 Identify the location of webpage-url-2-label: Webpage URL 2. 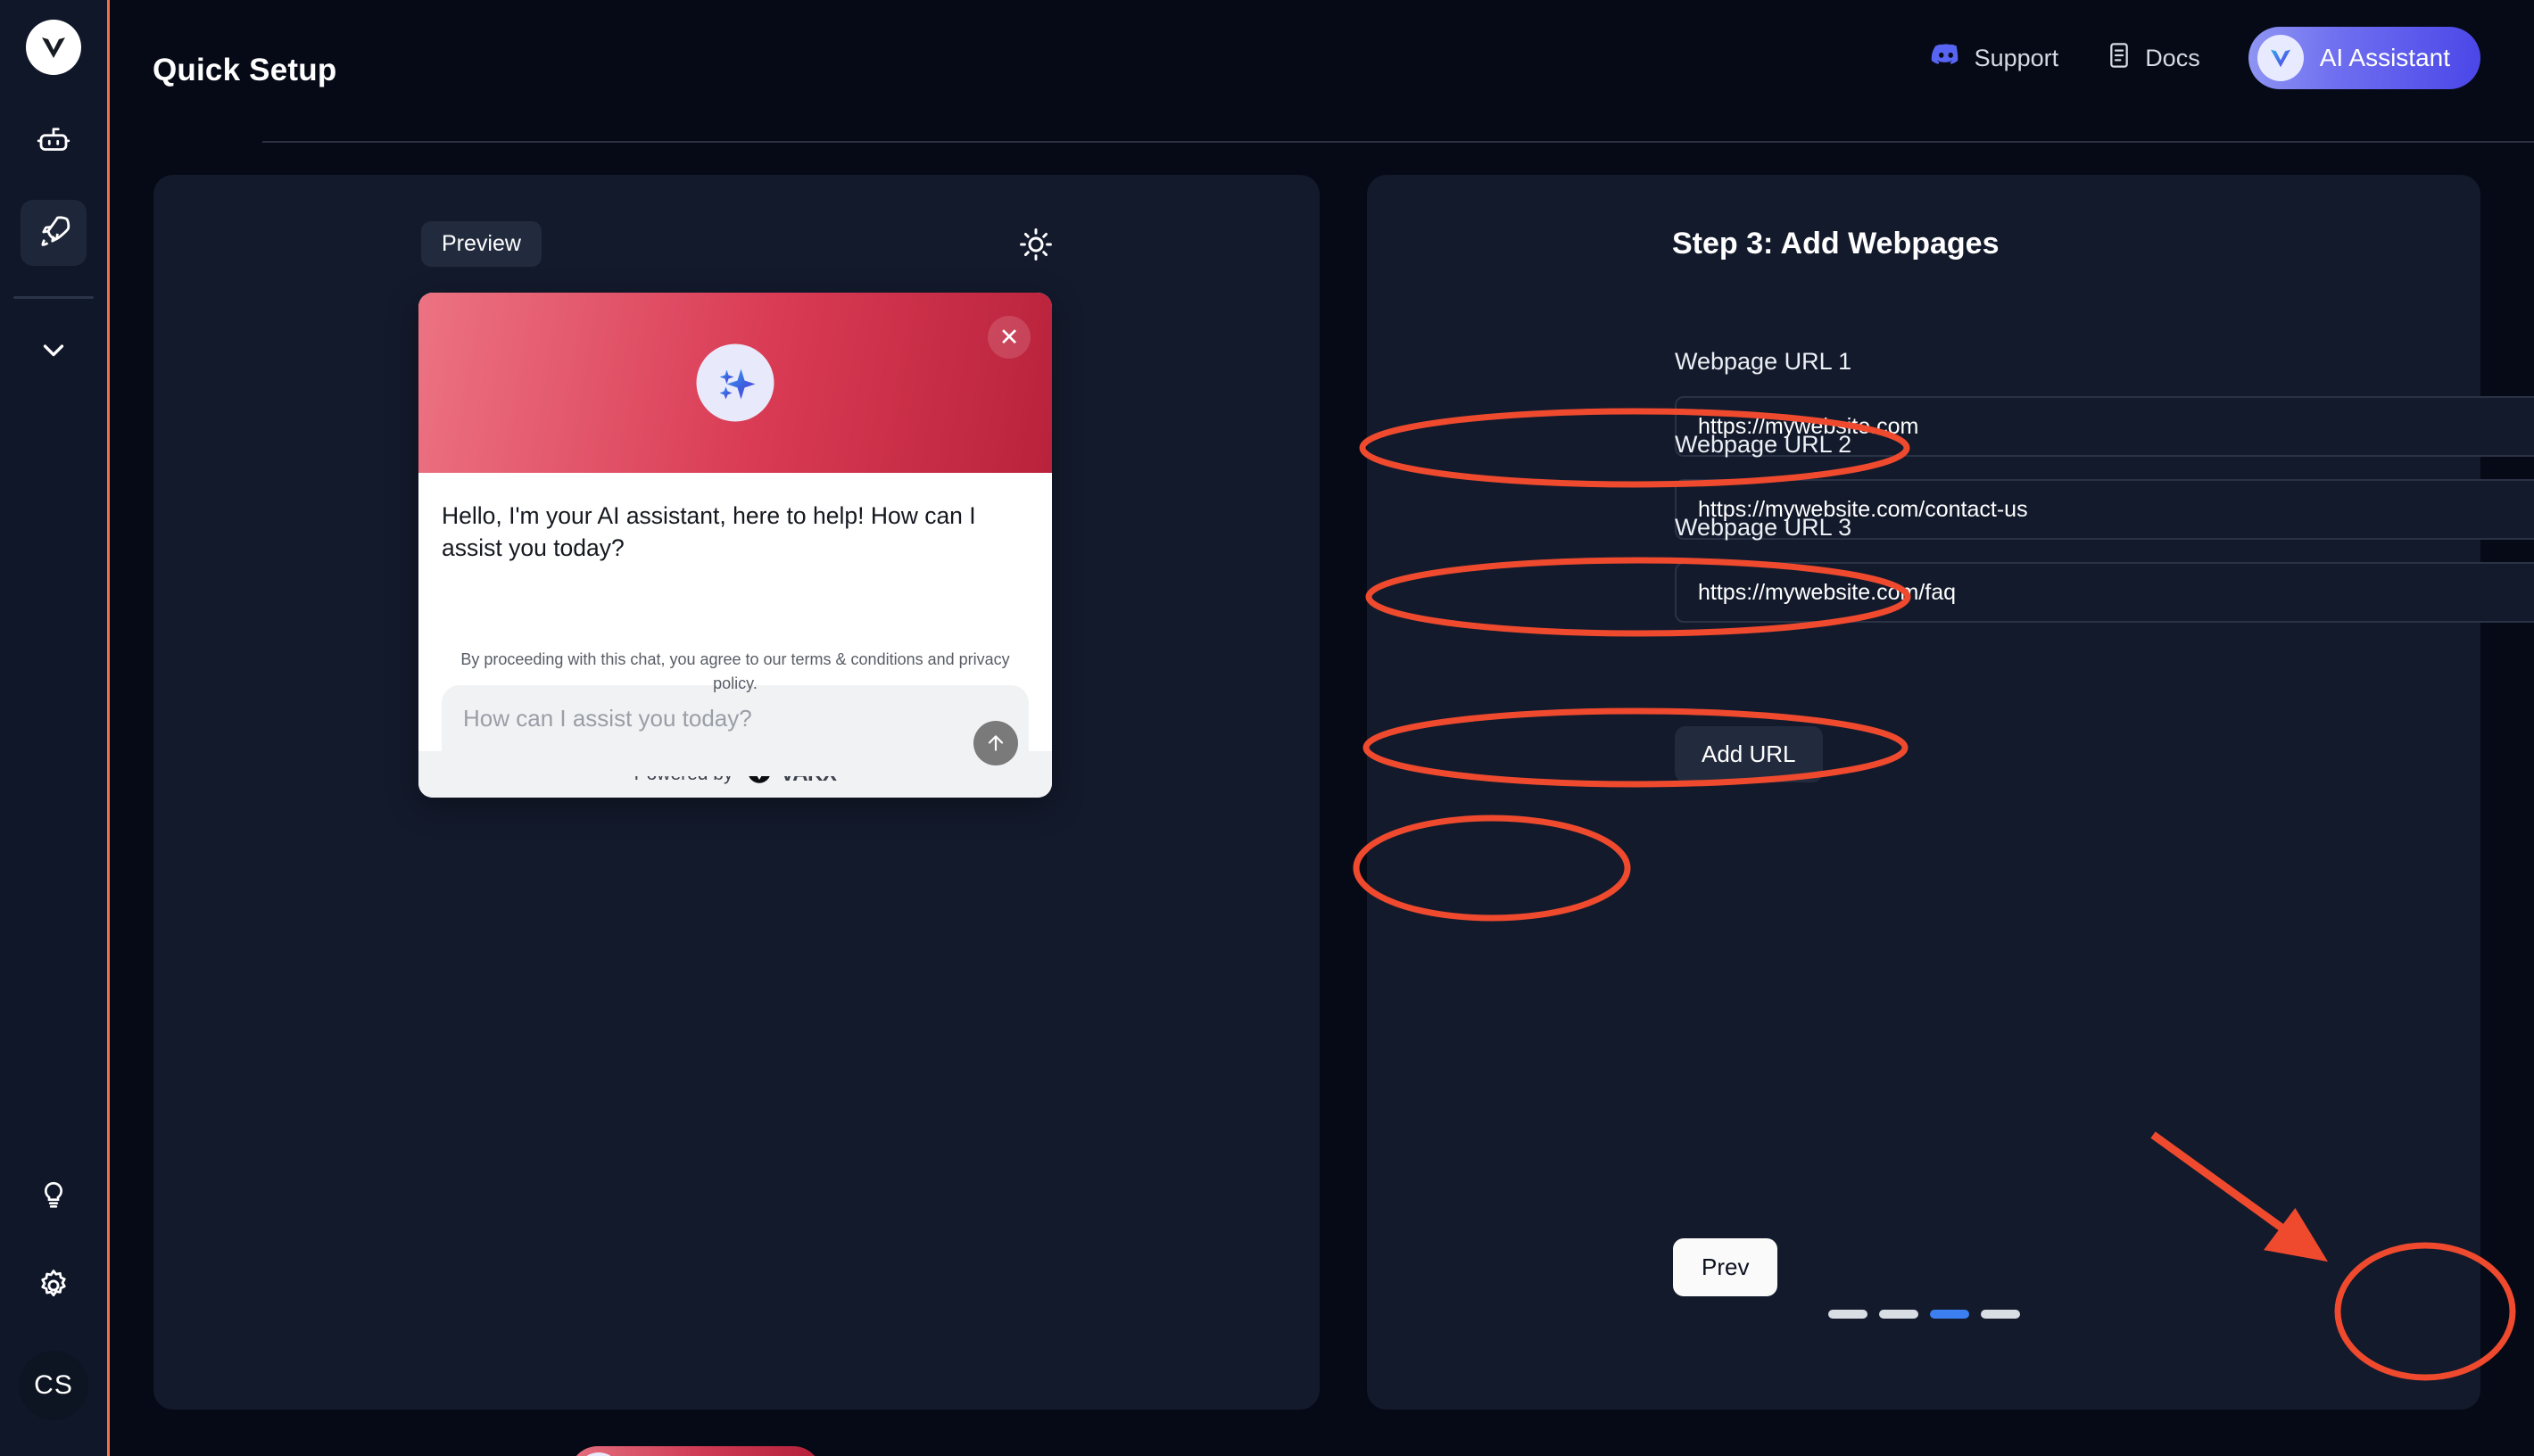
(1764, 444).